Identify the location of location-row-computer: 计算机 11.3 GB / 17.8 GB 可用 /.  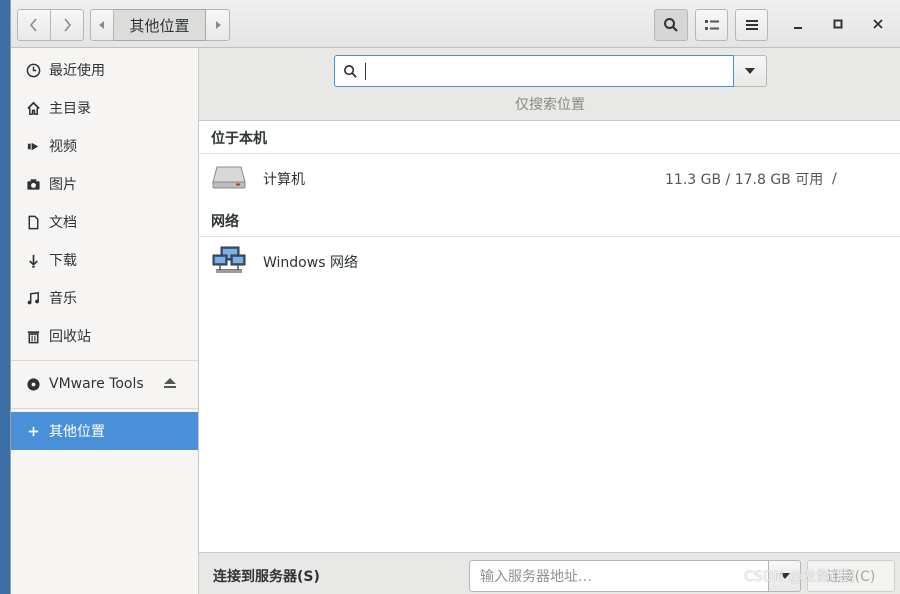
(549, 179).